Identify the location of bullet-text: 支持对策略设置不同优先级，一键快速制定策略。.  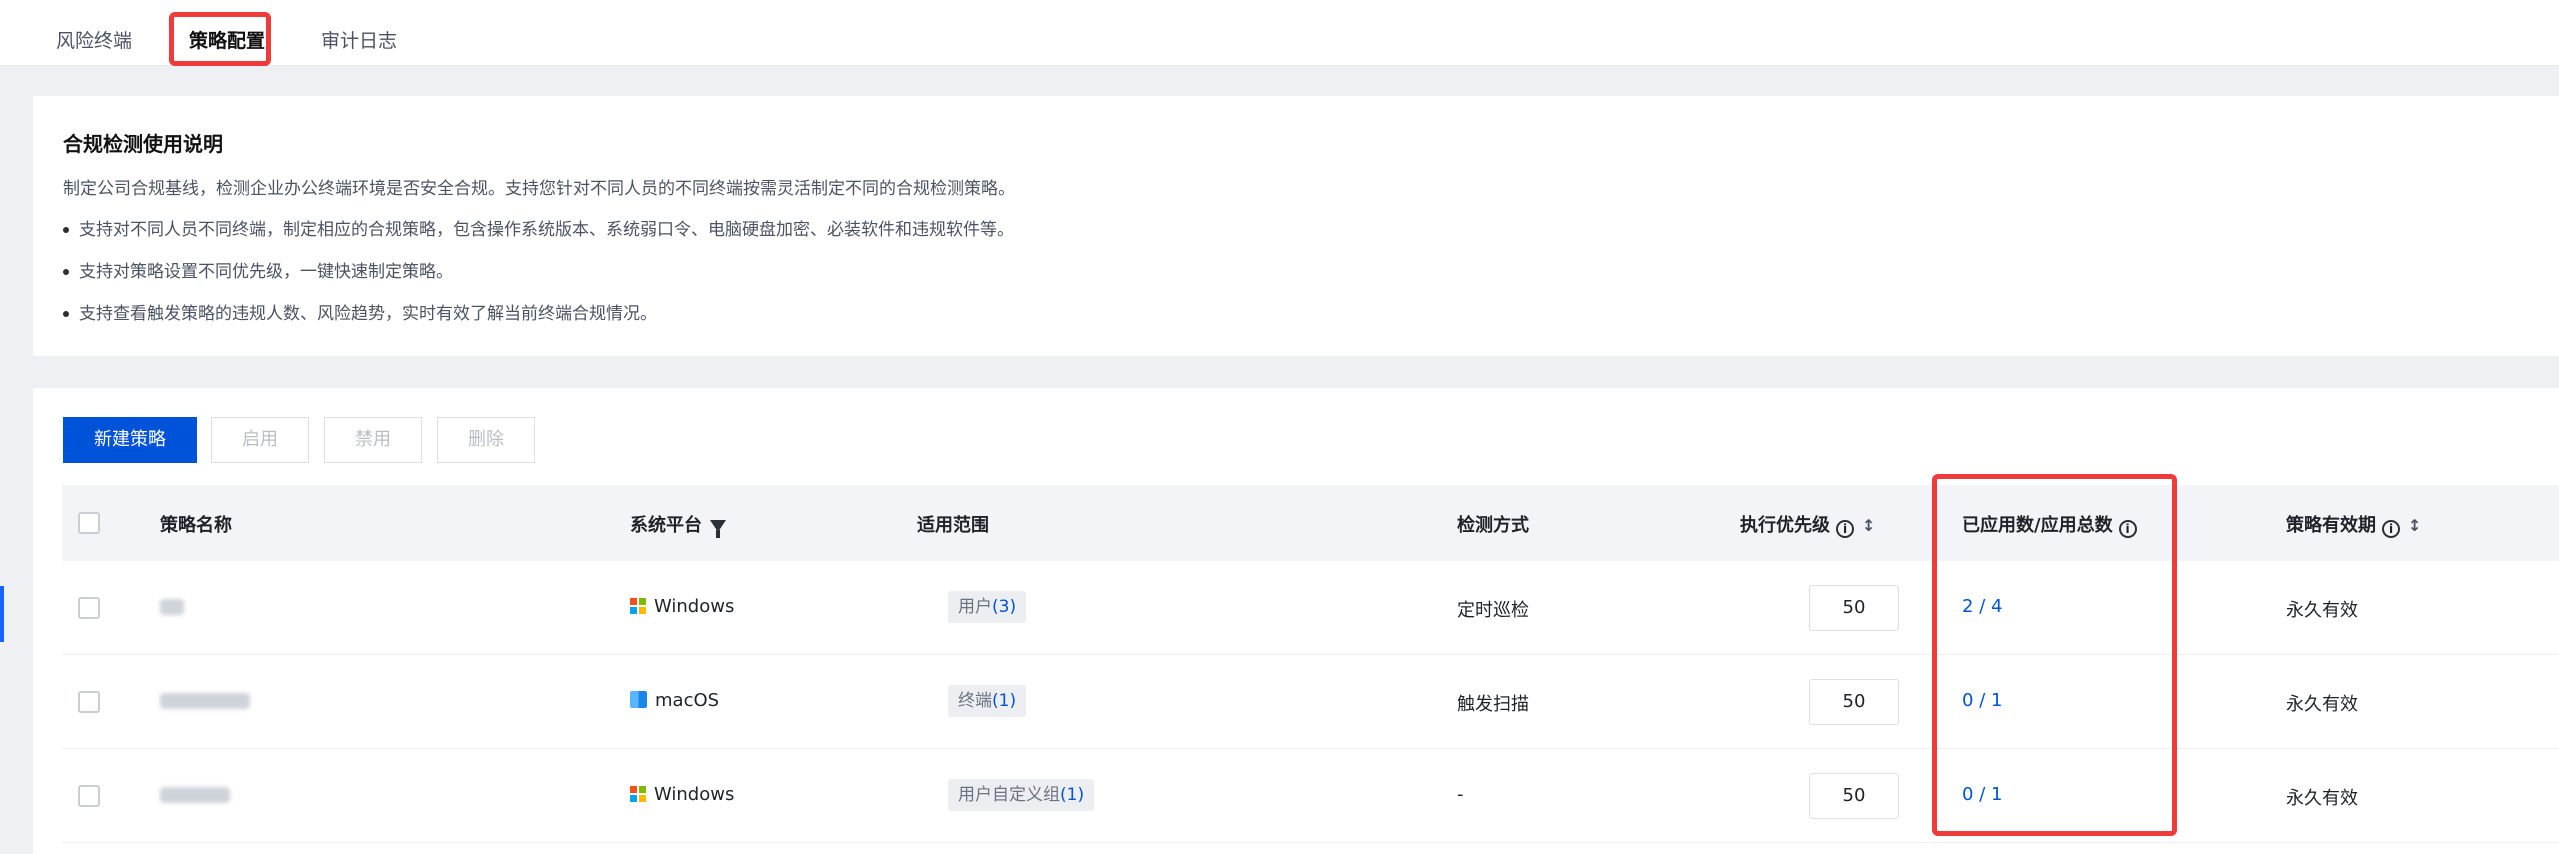
(266, 272).